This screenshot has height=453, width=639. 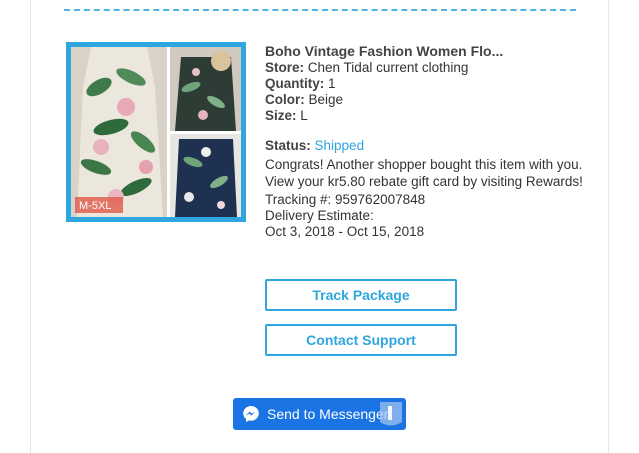 What do you see at coordinates (285, 99) in the screenshot?
I see `color-label: Color:` at bounding box center [285, 99].